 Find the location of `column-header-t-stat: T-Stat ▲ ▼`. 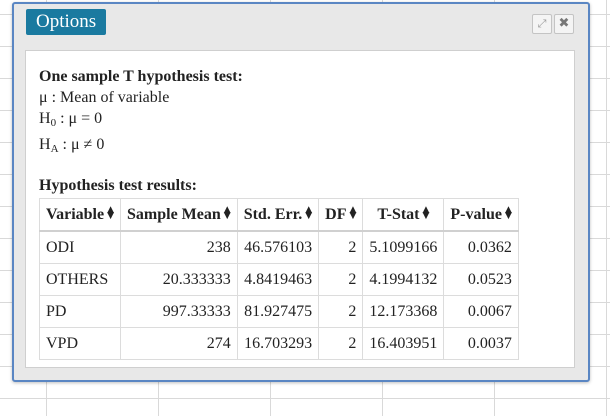

column-header-t-stat: T-Stat ▲ ▼ is located at coordinates (403, 215).